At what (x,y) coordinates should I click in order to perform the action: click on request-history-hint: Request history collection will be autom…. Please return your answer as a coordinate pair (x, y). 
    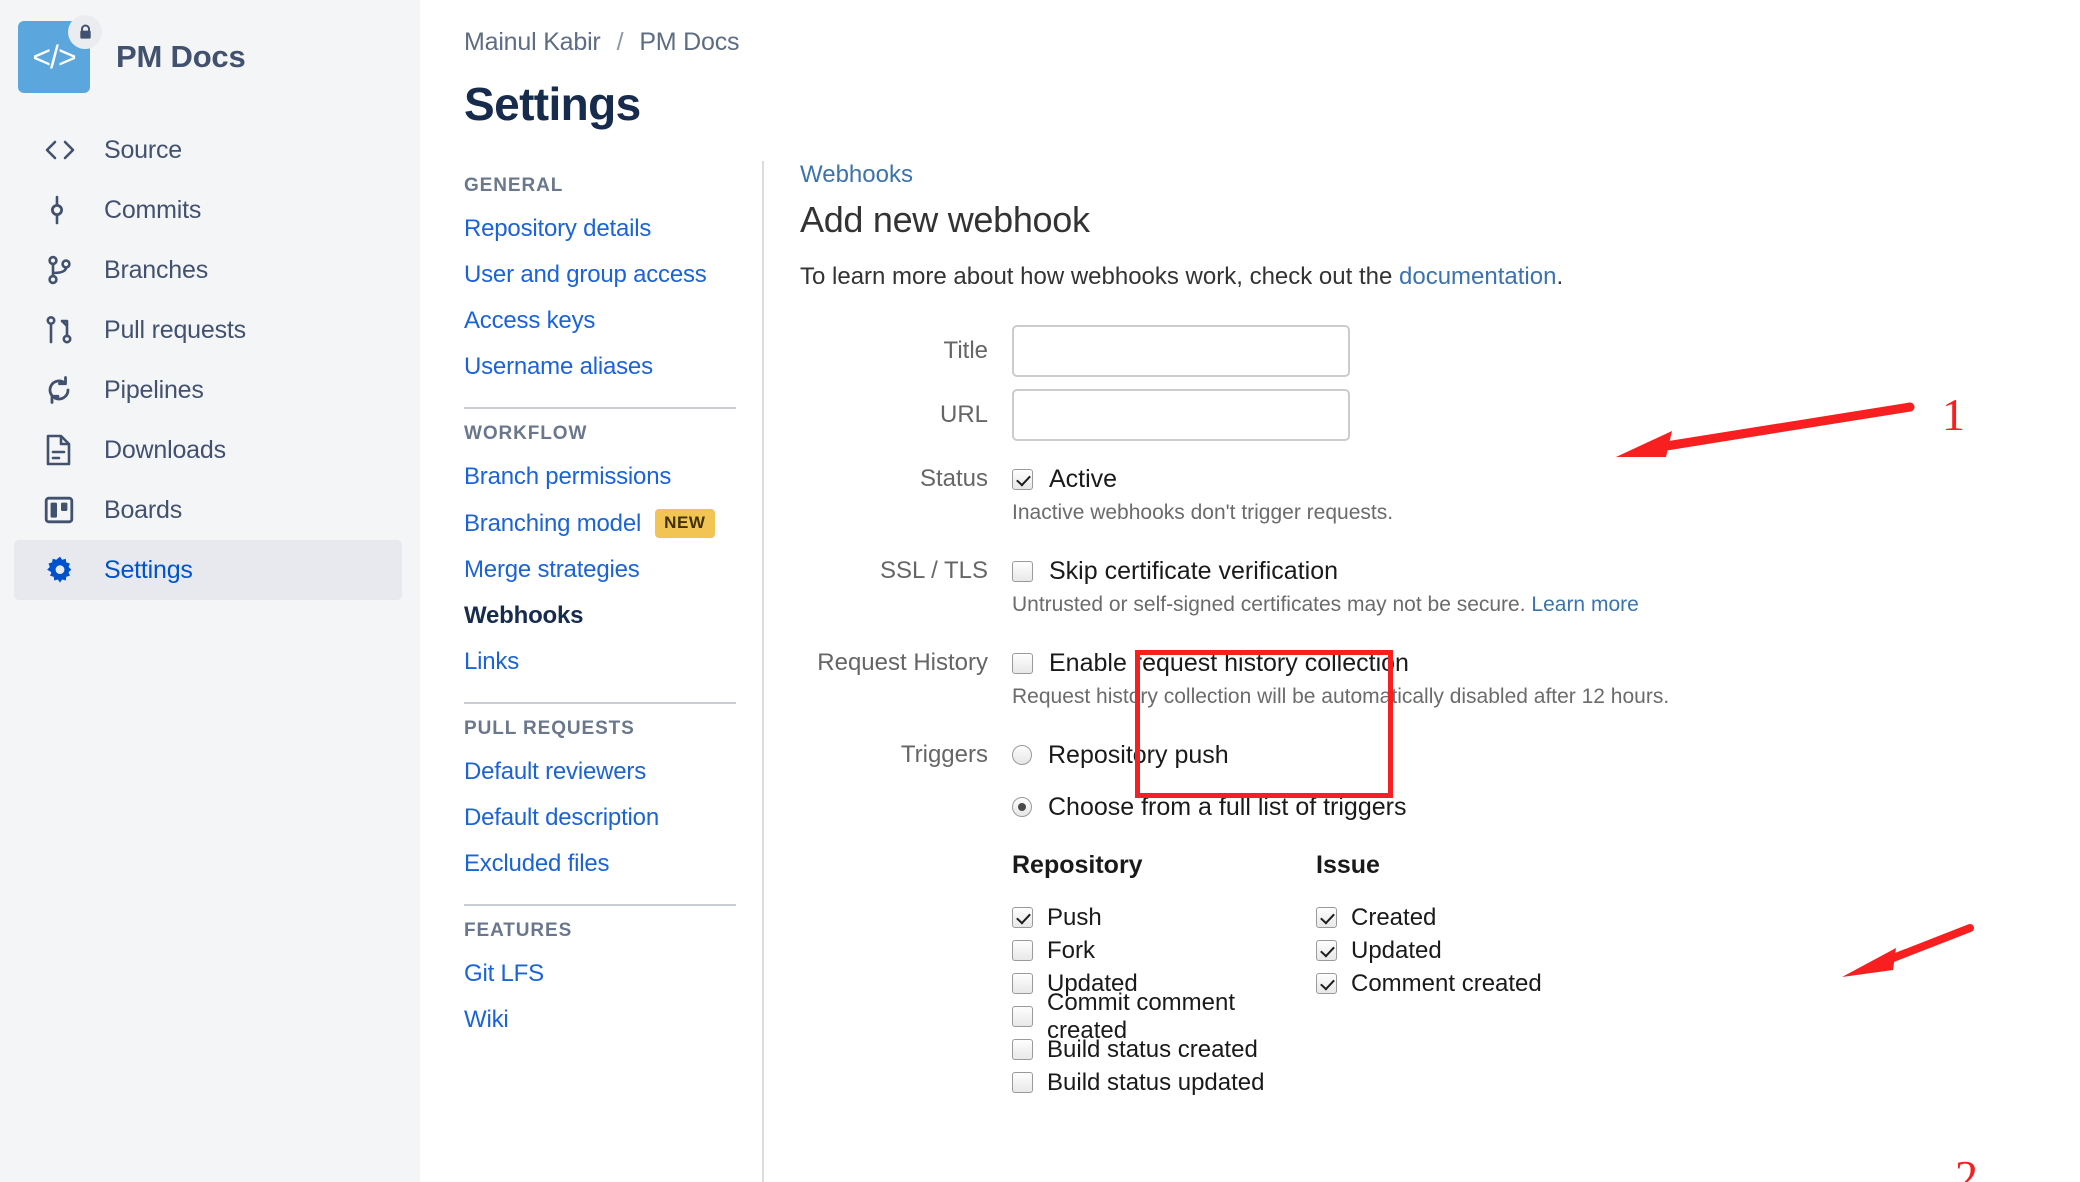
    Looking at the image, I should click on (1341, 696).